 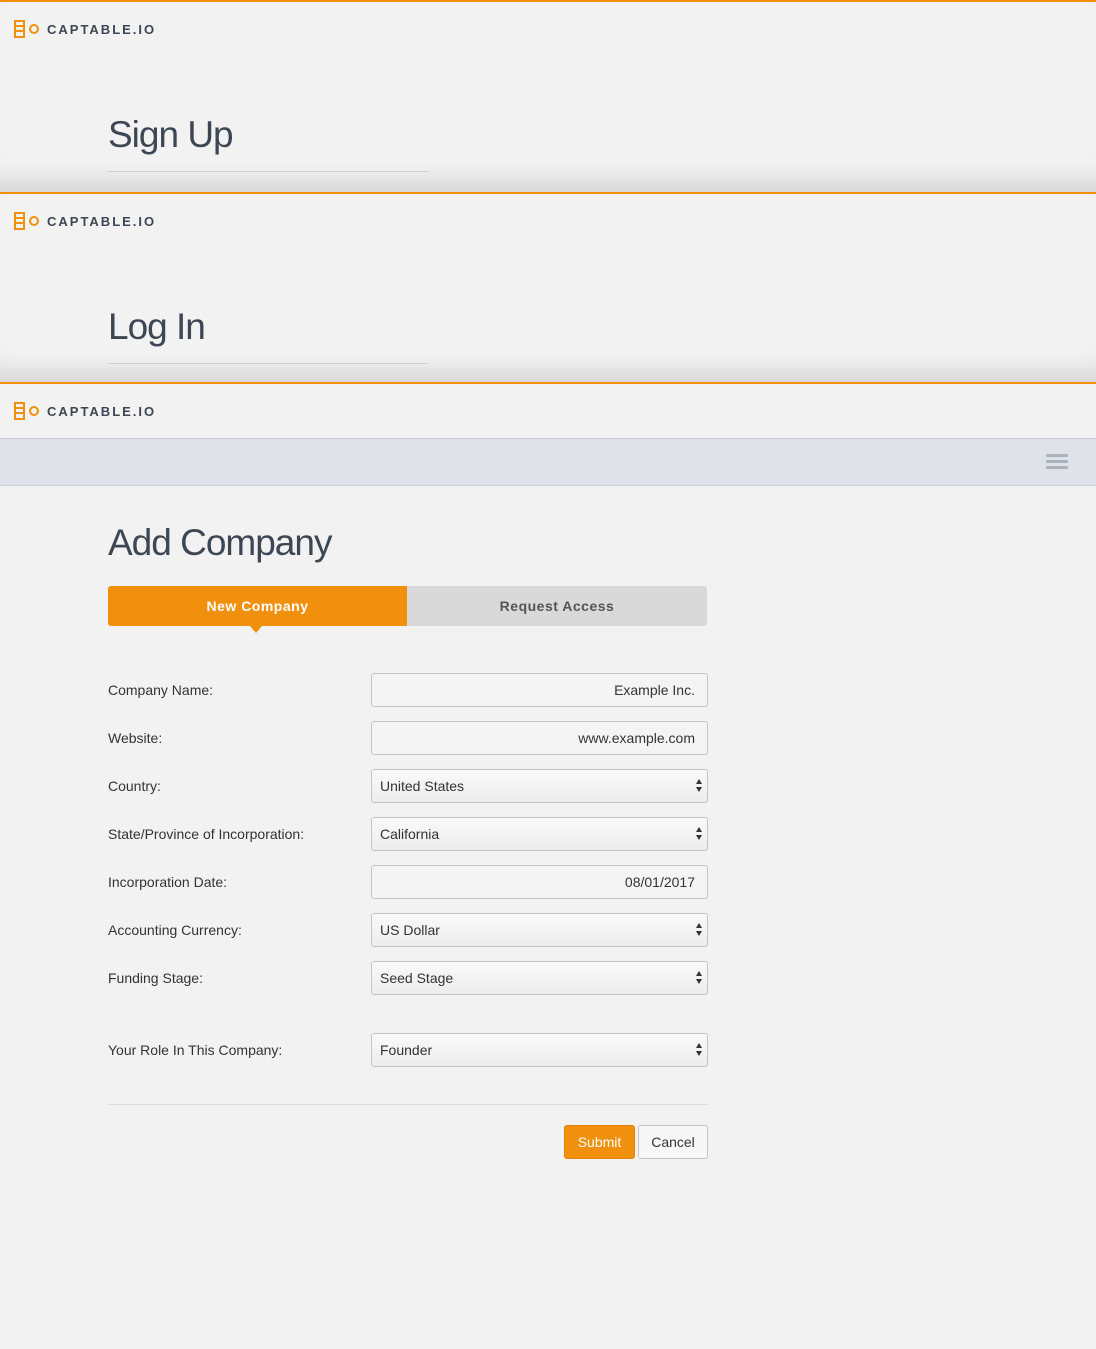 I want to click on form-row-country: Country: United States, so click(x=408, y=786).